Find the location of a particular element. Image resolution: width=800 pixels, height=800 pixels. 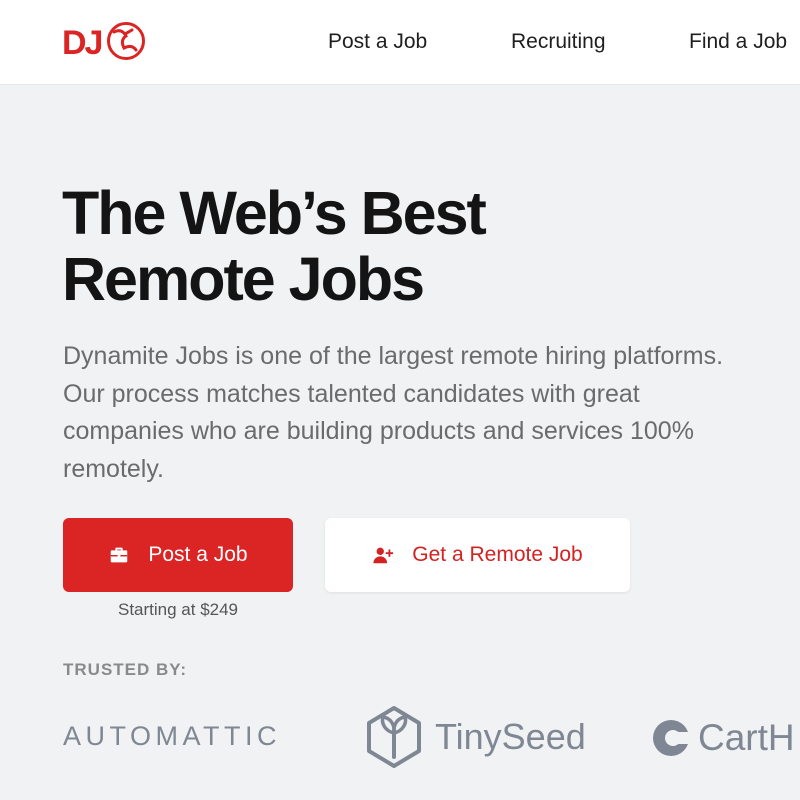

get-a-remote-job-button: Get a Remote Job is located at coordinates (477, 555).